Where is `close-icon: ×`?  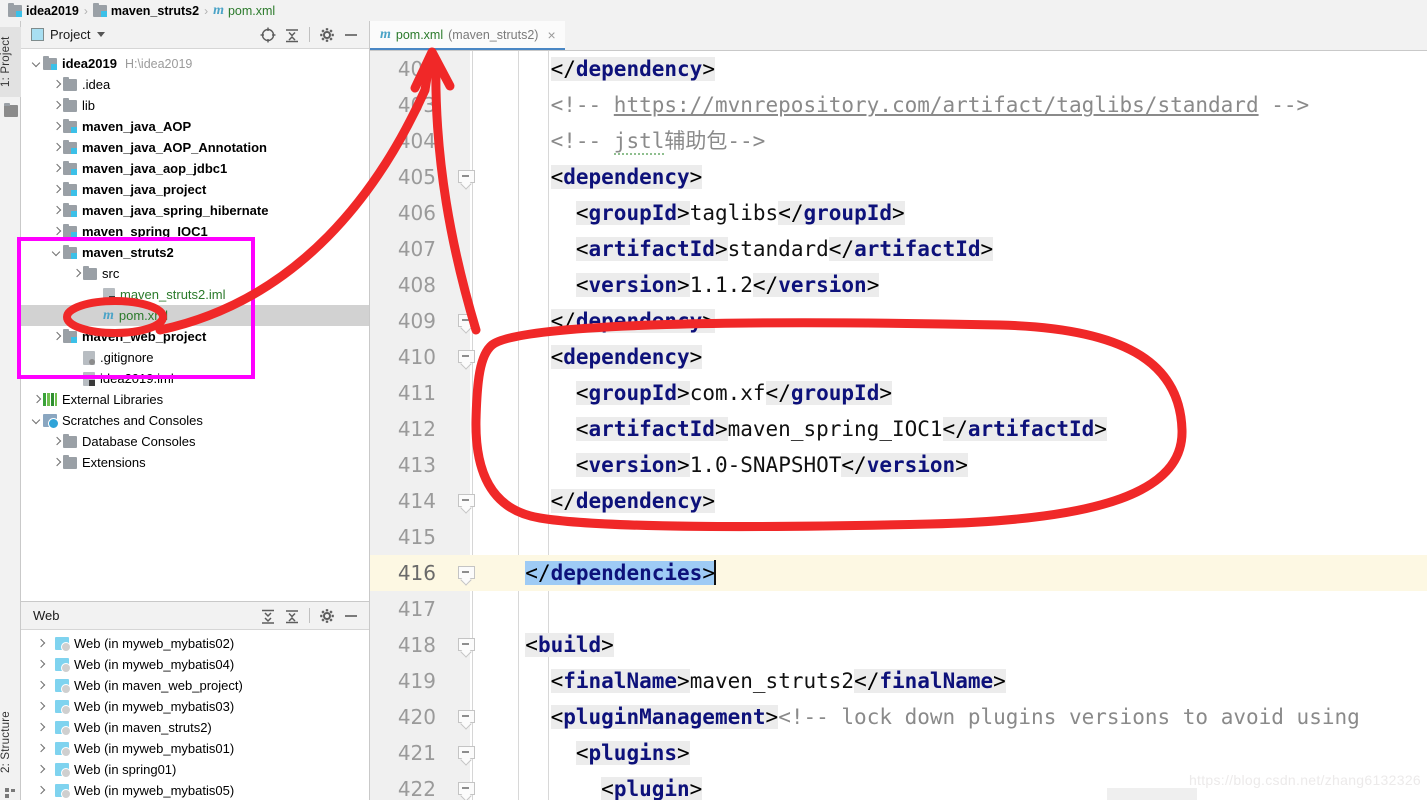
close-icon: × is located at coordinates (551, 35).